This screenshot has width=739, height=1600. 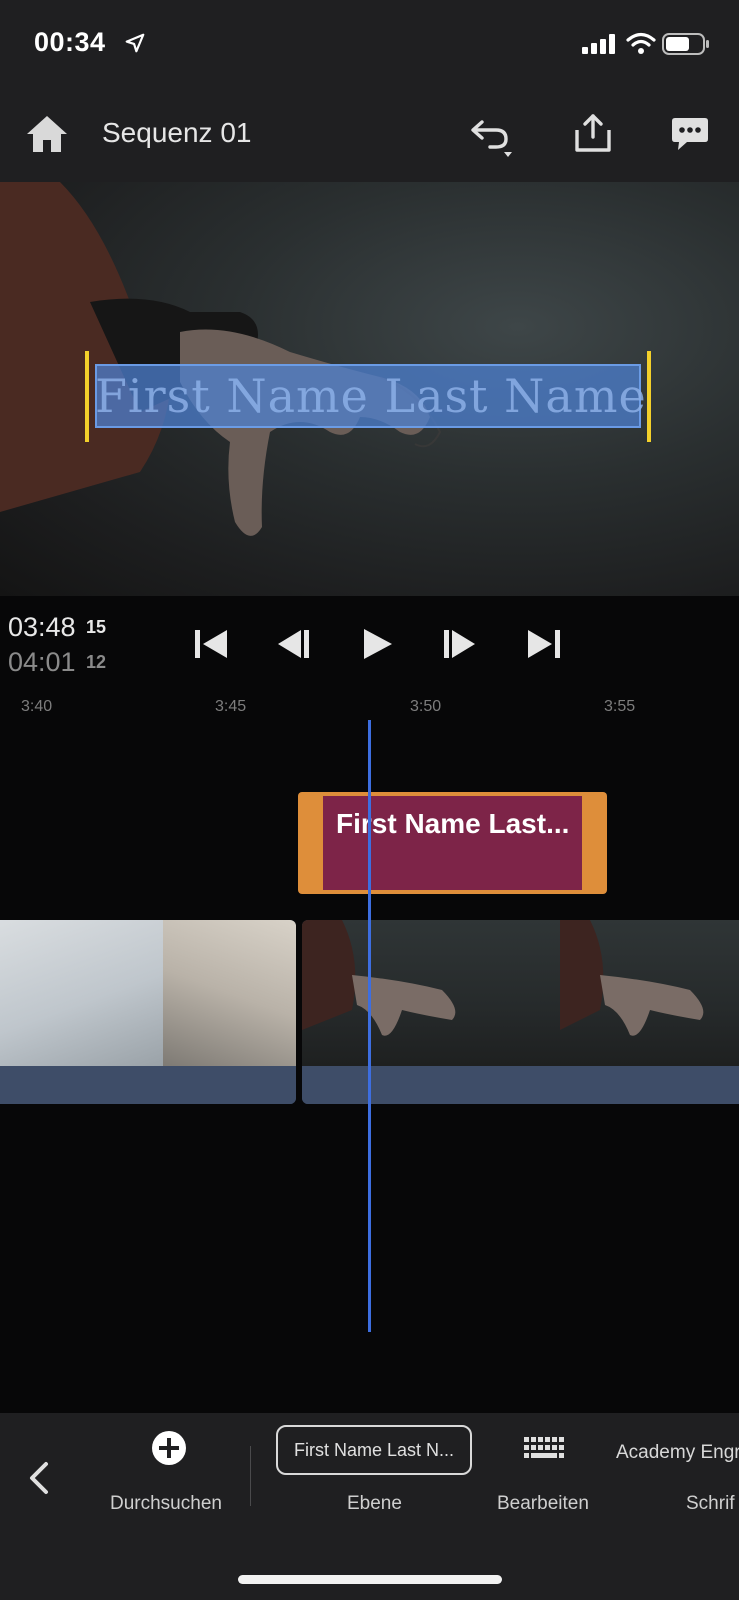 I want to click on current-frames: 15, so click(x=96, y=627).